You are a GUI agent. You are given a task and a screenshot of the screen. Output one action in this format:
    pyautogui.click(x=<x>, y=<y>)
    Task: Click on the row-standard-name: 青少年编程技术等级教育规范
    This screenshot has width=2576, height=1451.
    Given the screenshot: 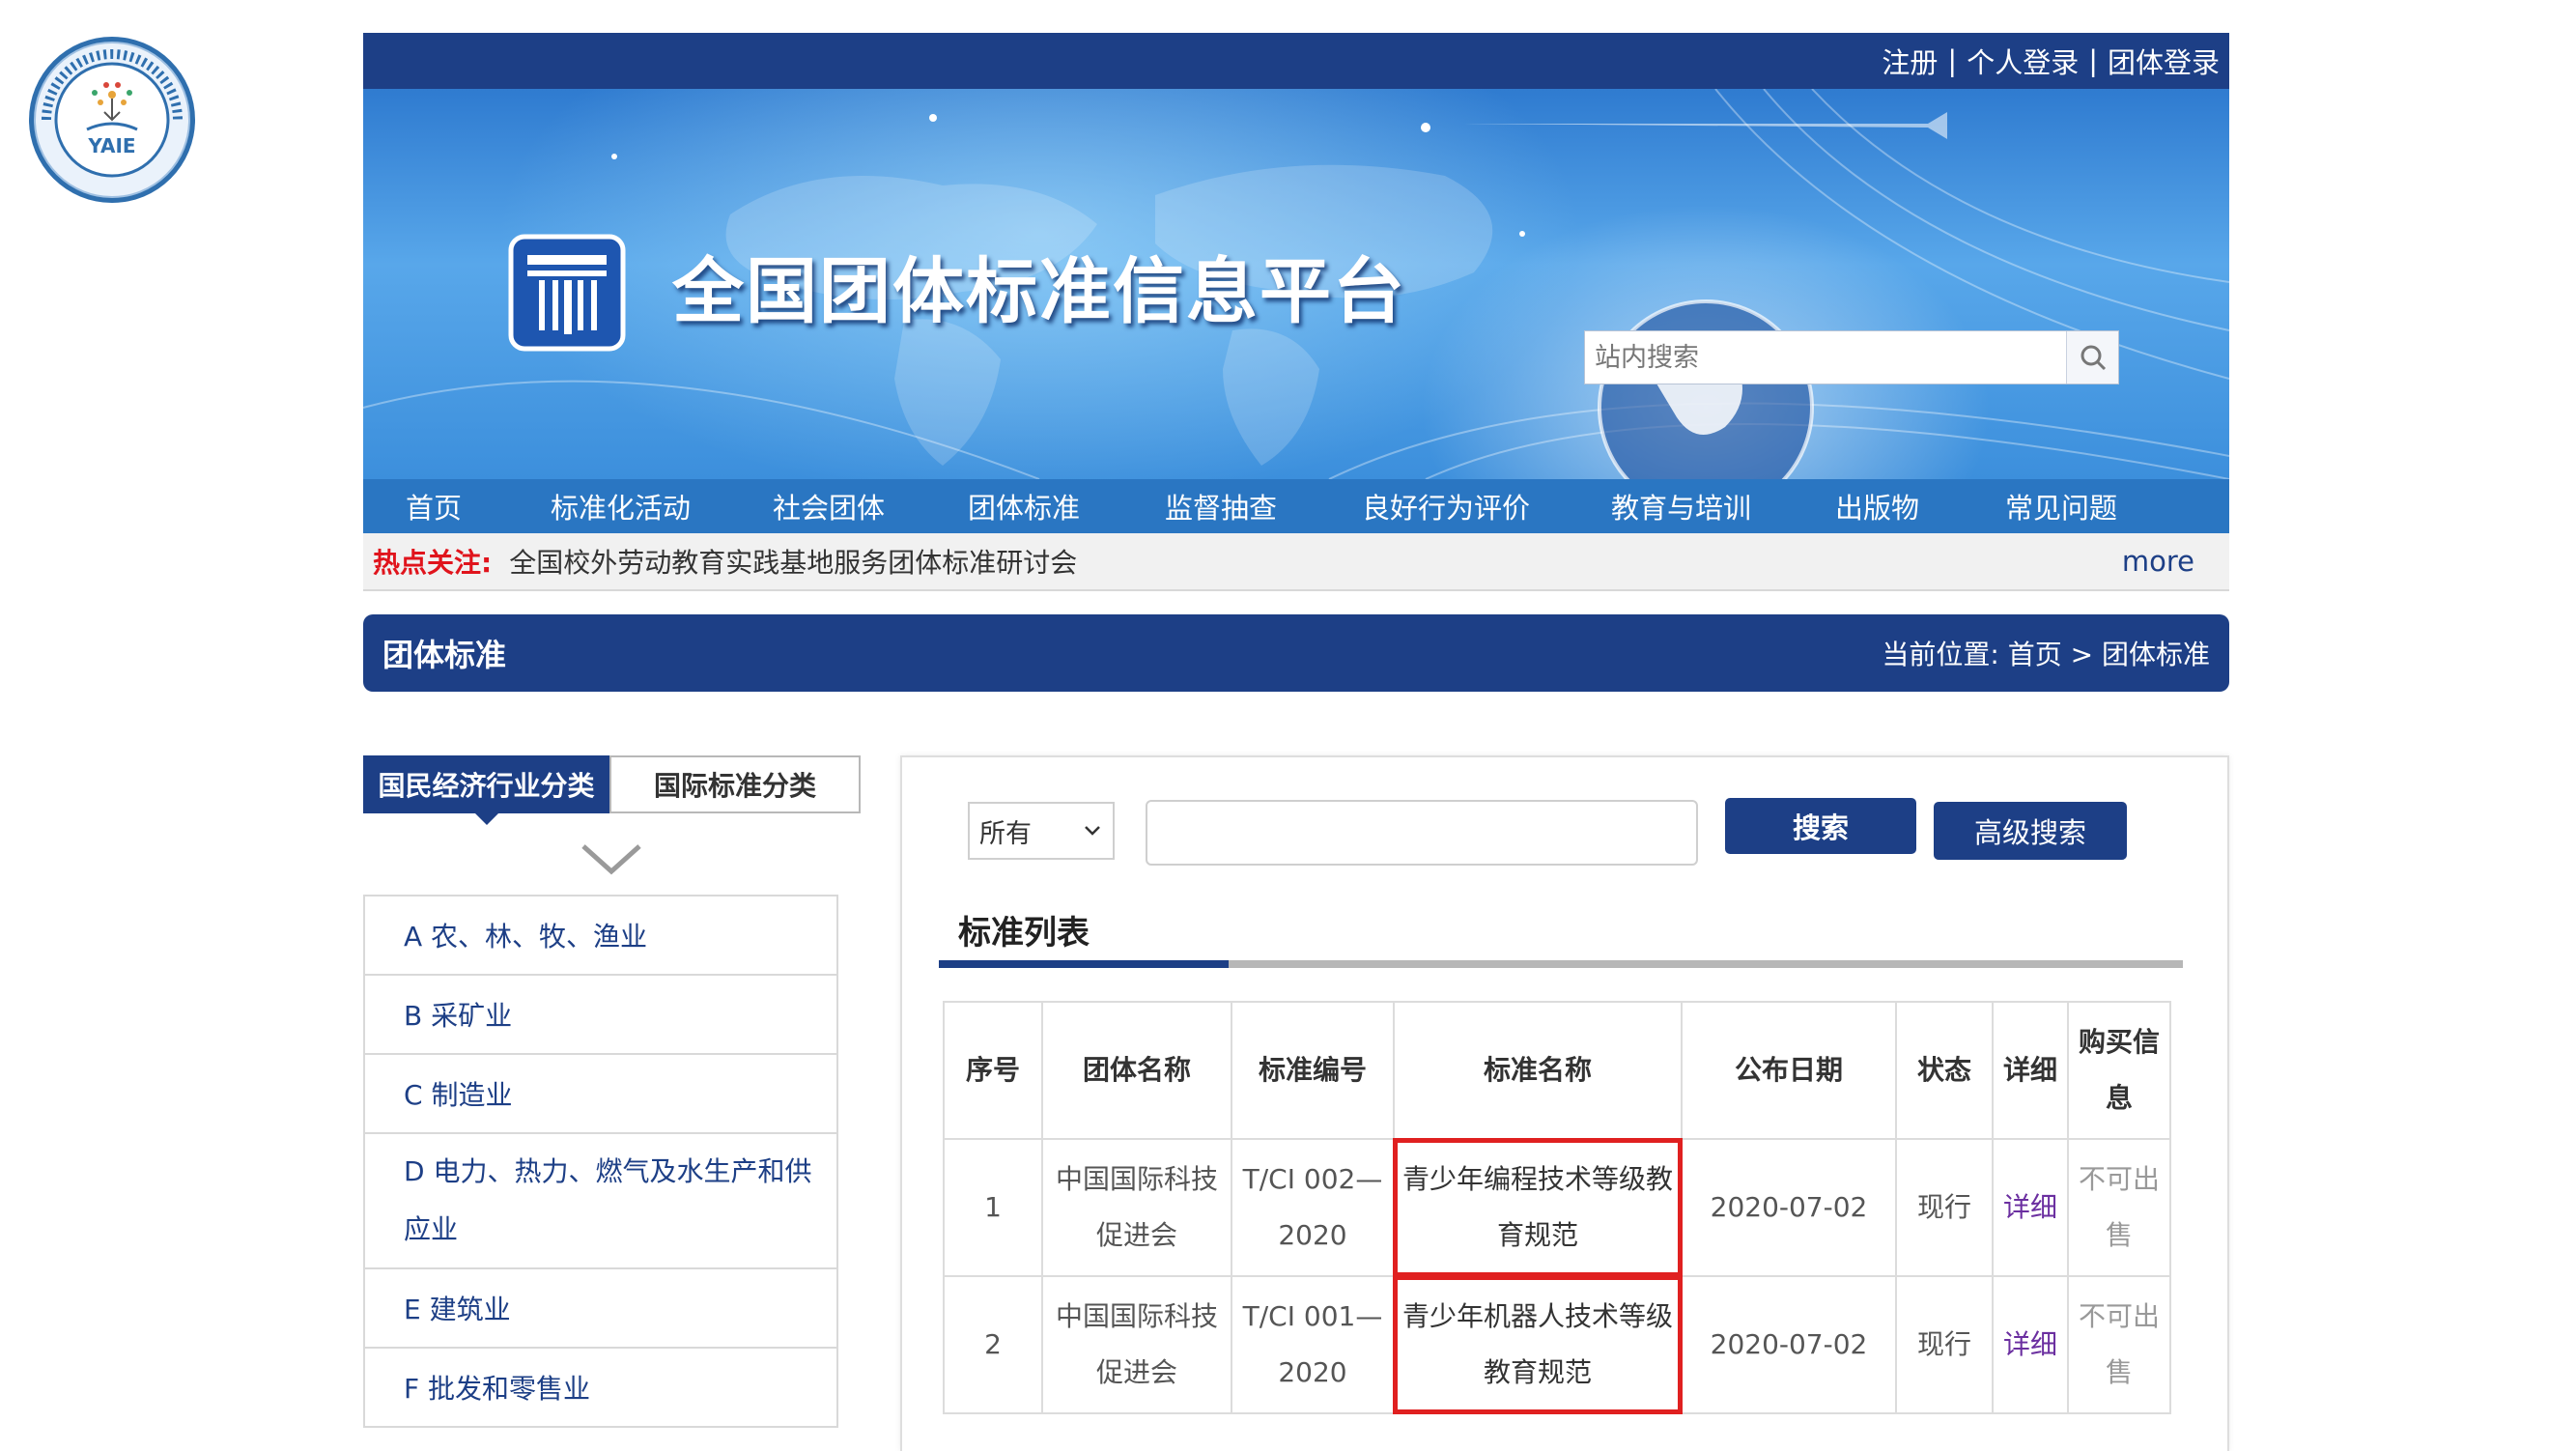 What is the action you would take?
    pyautogui.click(x=1538, y=1207)
    